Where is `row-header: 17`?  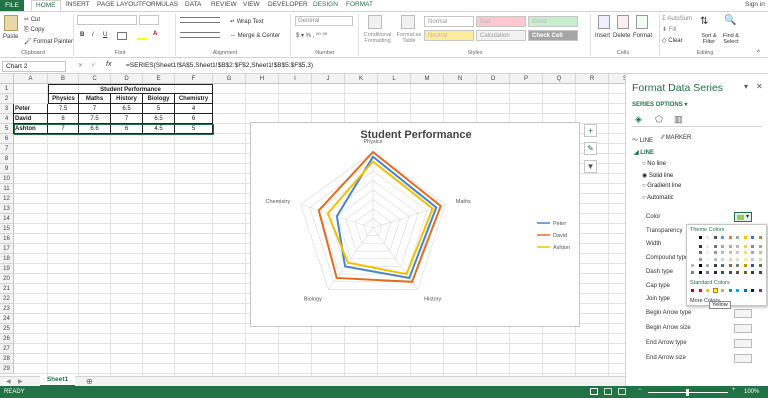 row-header: 17 is located at coordinates (7, 249).